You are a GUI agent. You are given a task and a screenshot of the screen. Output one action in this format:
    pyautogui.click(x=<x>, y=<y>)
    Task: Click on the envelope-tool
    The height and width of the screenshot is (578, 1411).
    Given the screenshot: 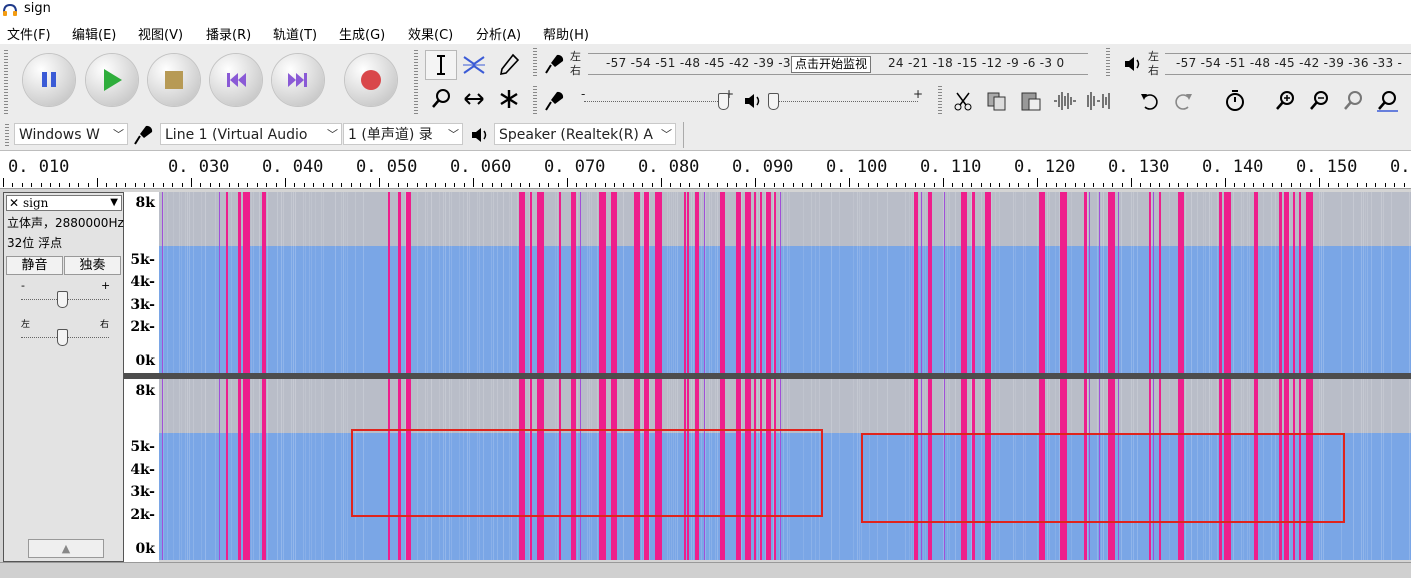 What is the action you would take?
    pyautogui.click(x=474, y=65)
    